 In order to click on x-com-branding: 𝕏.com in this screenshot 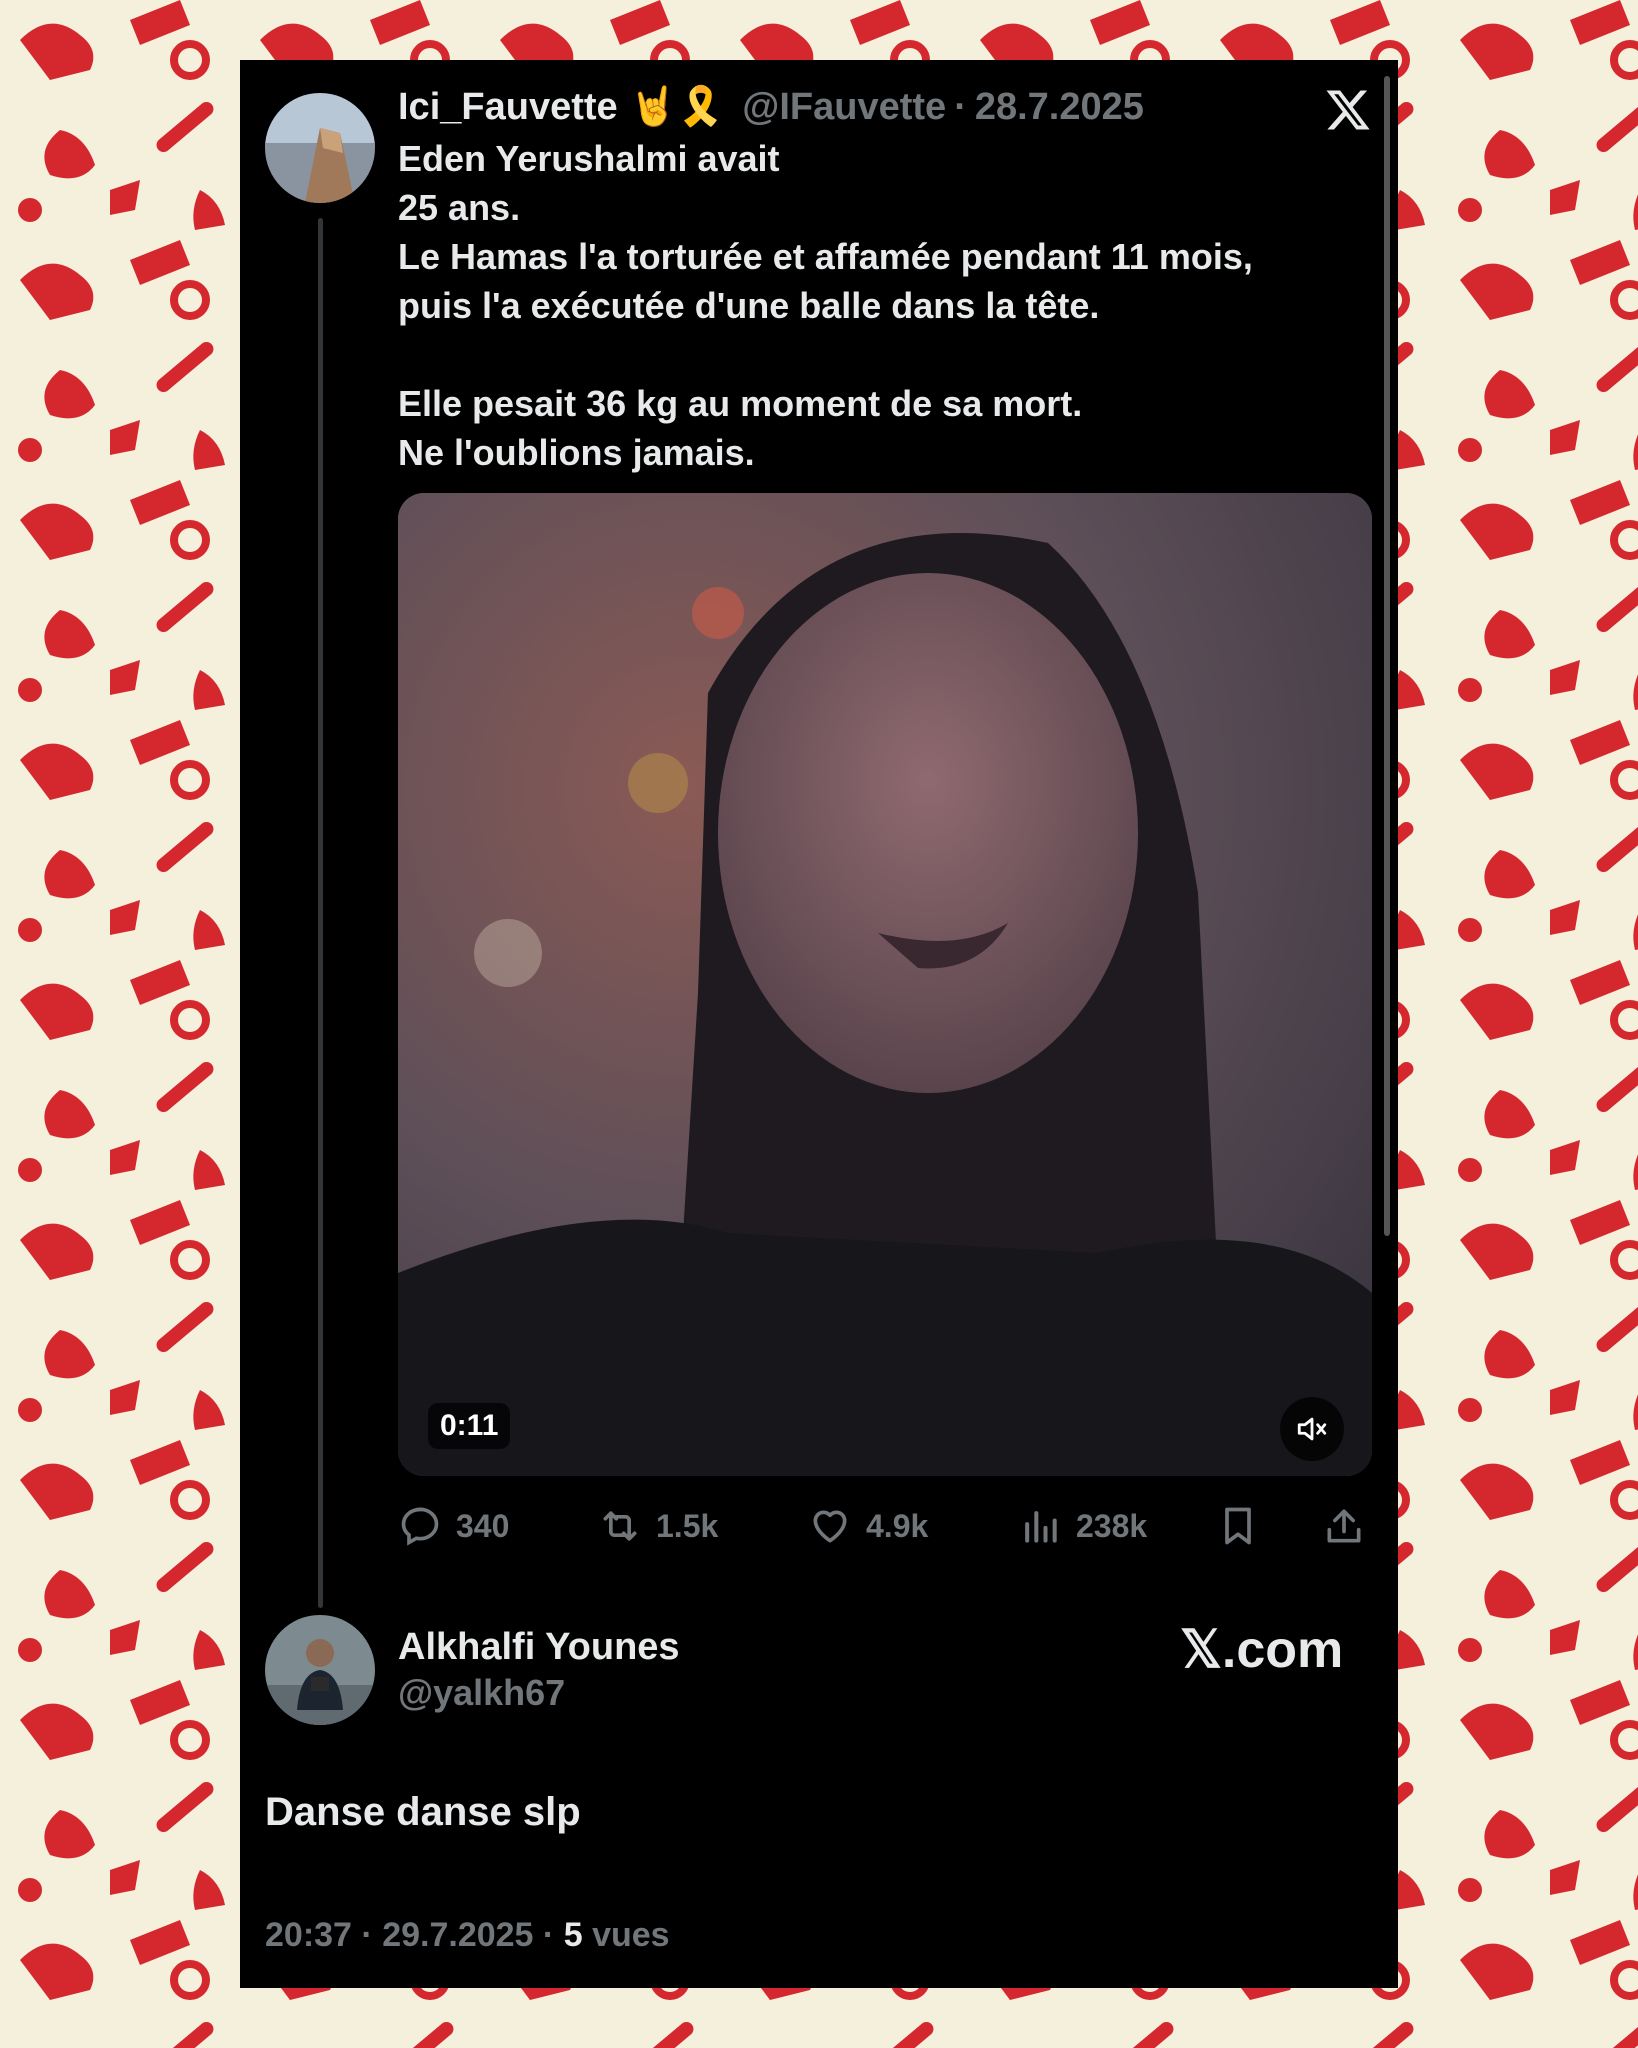, I will do `click(1262, 1650)`.